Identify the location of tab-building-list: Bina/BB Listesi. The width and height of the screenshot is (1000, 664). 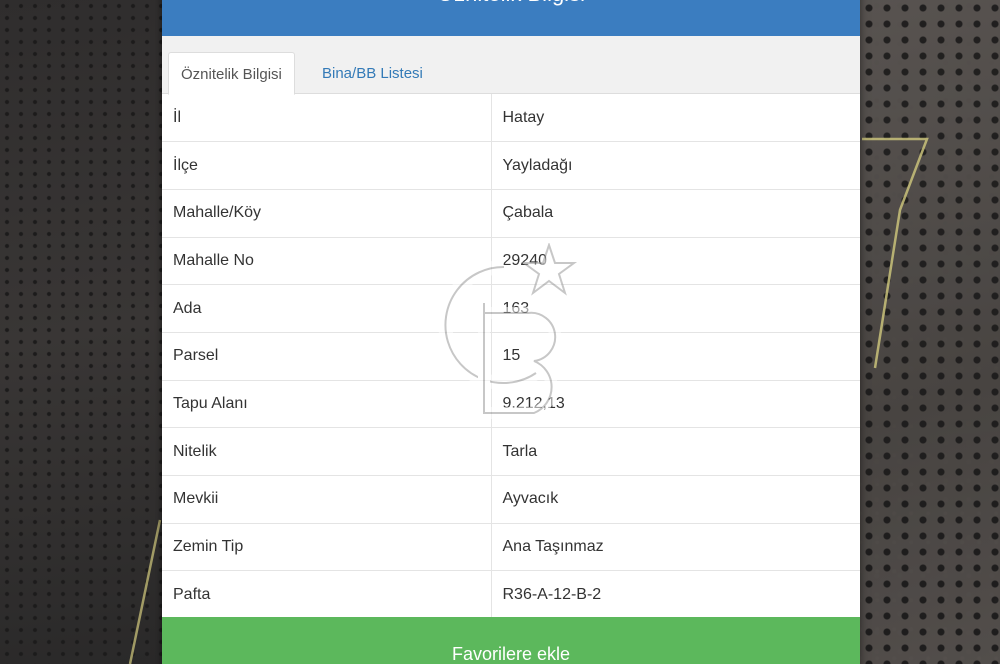
(372, 73).